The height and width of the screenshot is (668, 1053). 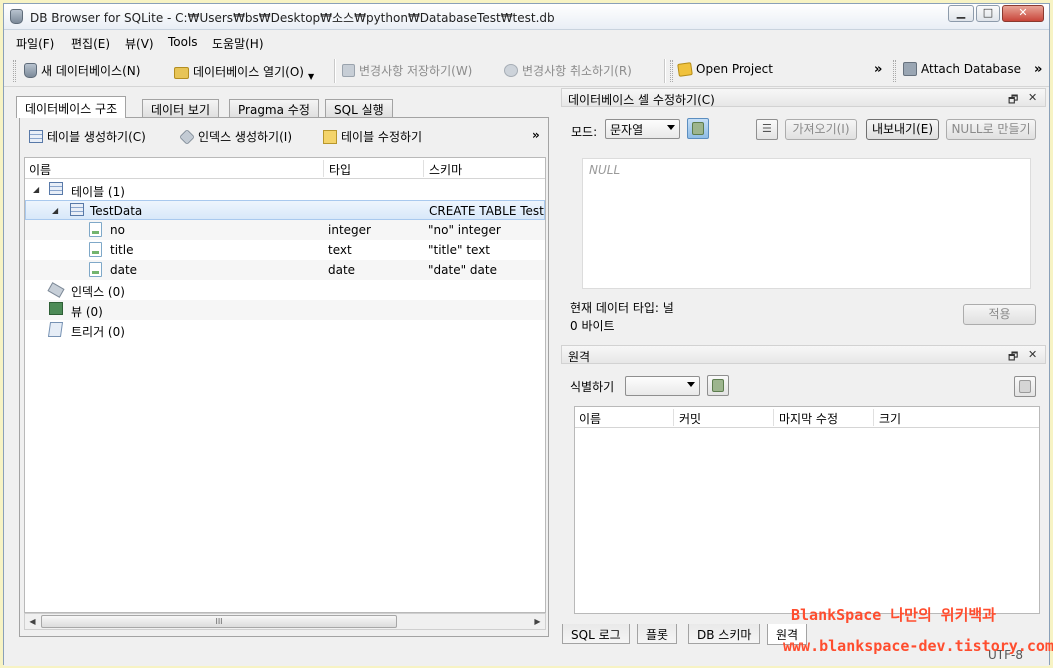 I want to click on maximize-button: □, so click(x=988, y=13).